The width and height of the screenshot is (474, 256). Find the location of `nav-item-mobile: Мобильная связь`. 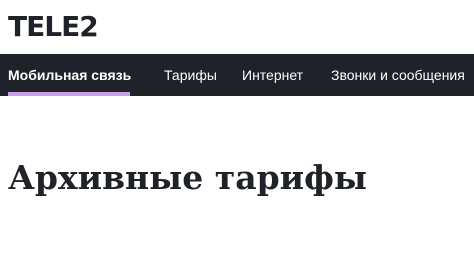

nav-item-mobile: Мобильная связь is located at coordinates (69, 75).